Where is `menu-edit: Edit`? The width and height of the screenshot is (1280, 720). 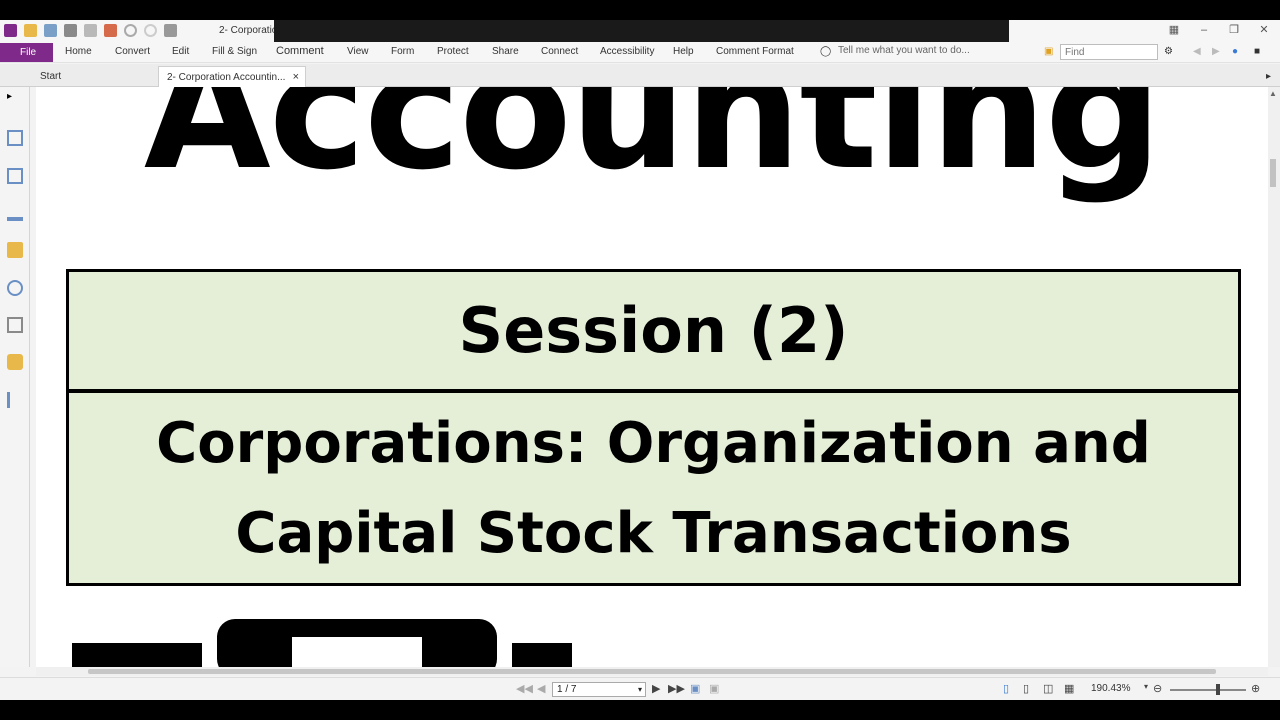 menu-edit: Edit is located at coordinates (180, 51).